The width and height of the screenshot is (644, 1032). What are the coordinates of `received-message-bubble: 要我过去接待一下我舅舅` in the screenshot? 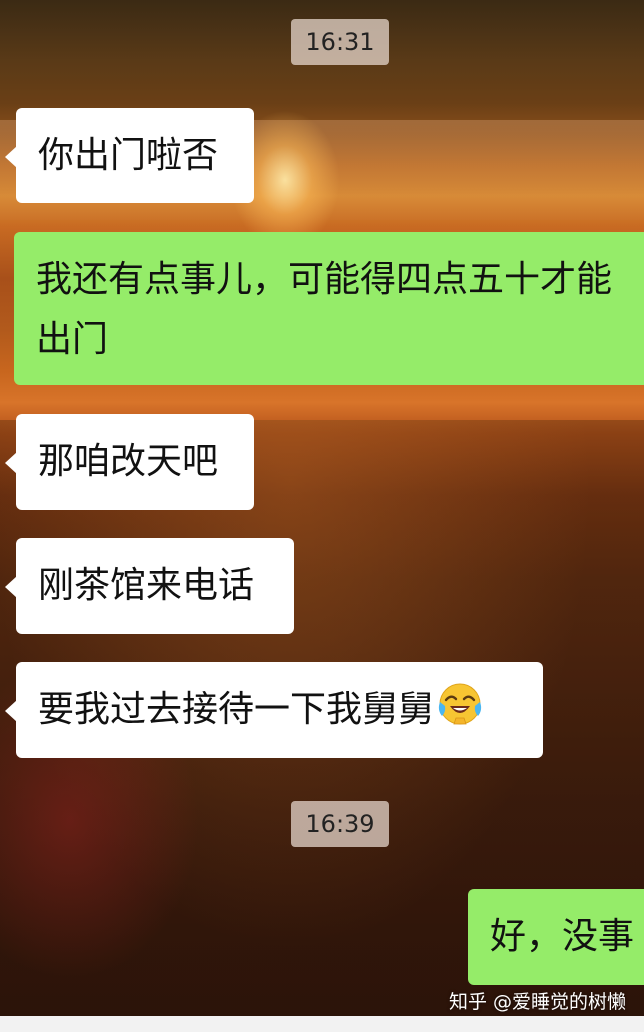 It's located at (274, 710).